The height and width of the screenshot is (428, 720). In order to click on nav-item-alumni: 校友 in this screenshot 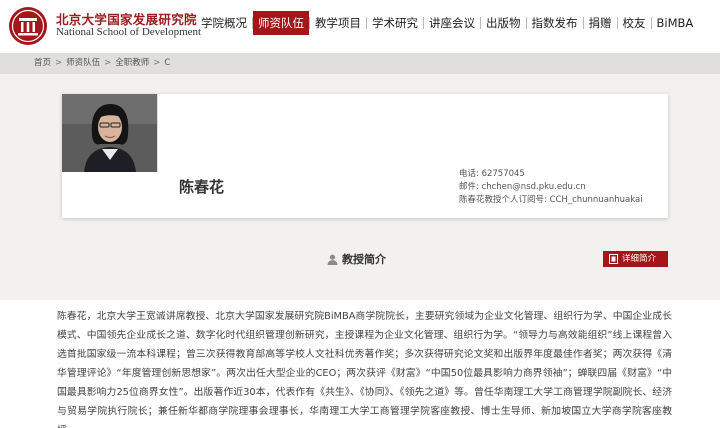, I will do `click(634, 23)`.